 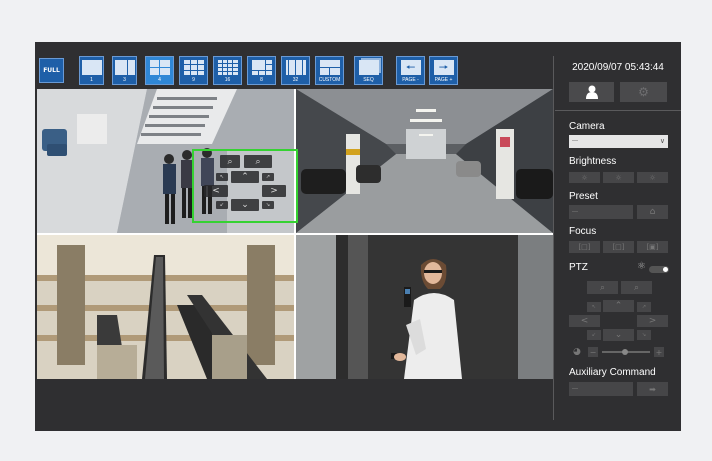 I want to click on ptz-up-button: ⌃, so click(x=618, y=306).